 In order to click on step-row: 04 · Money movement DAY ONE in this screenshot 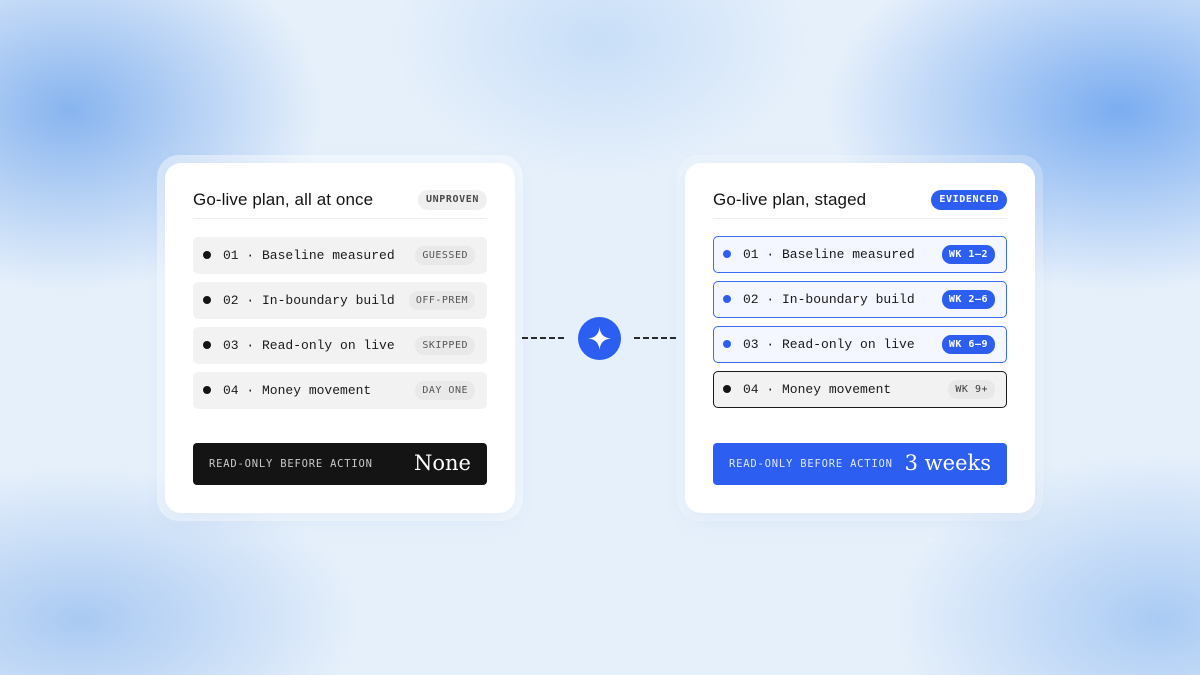, I will do `click(340, 390)`.